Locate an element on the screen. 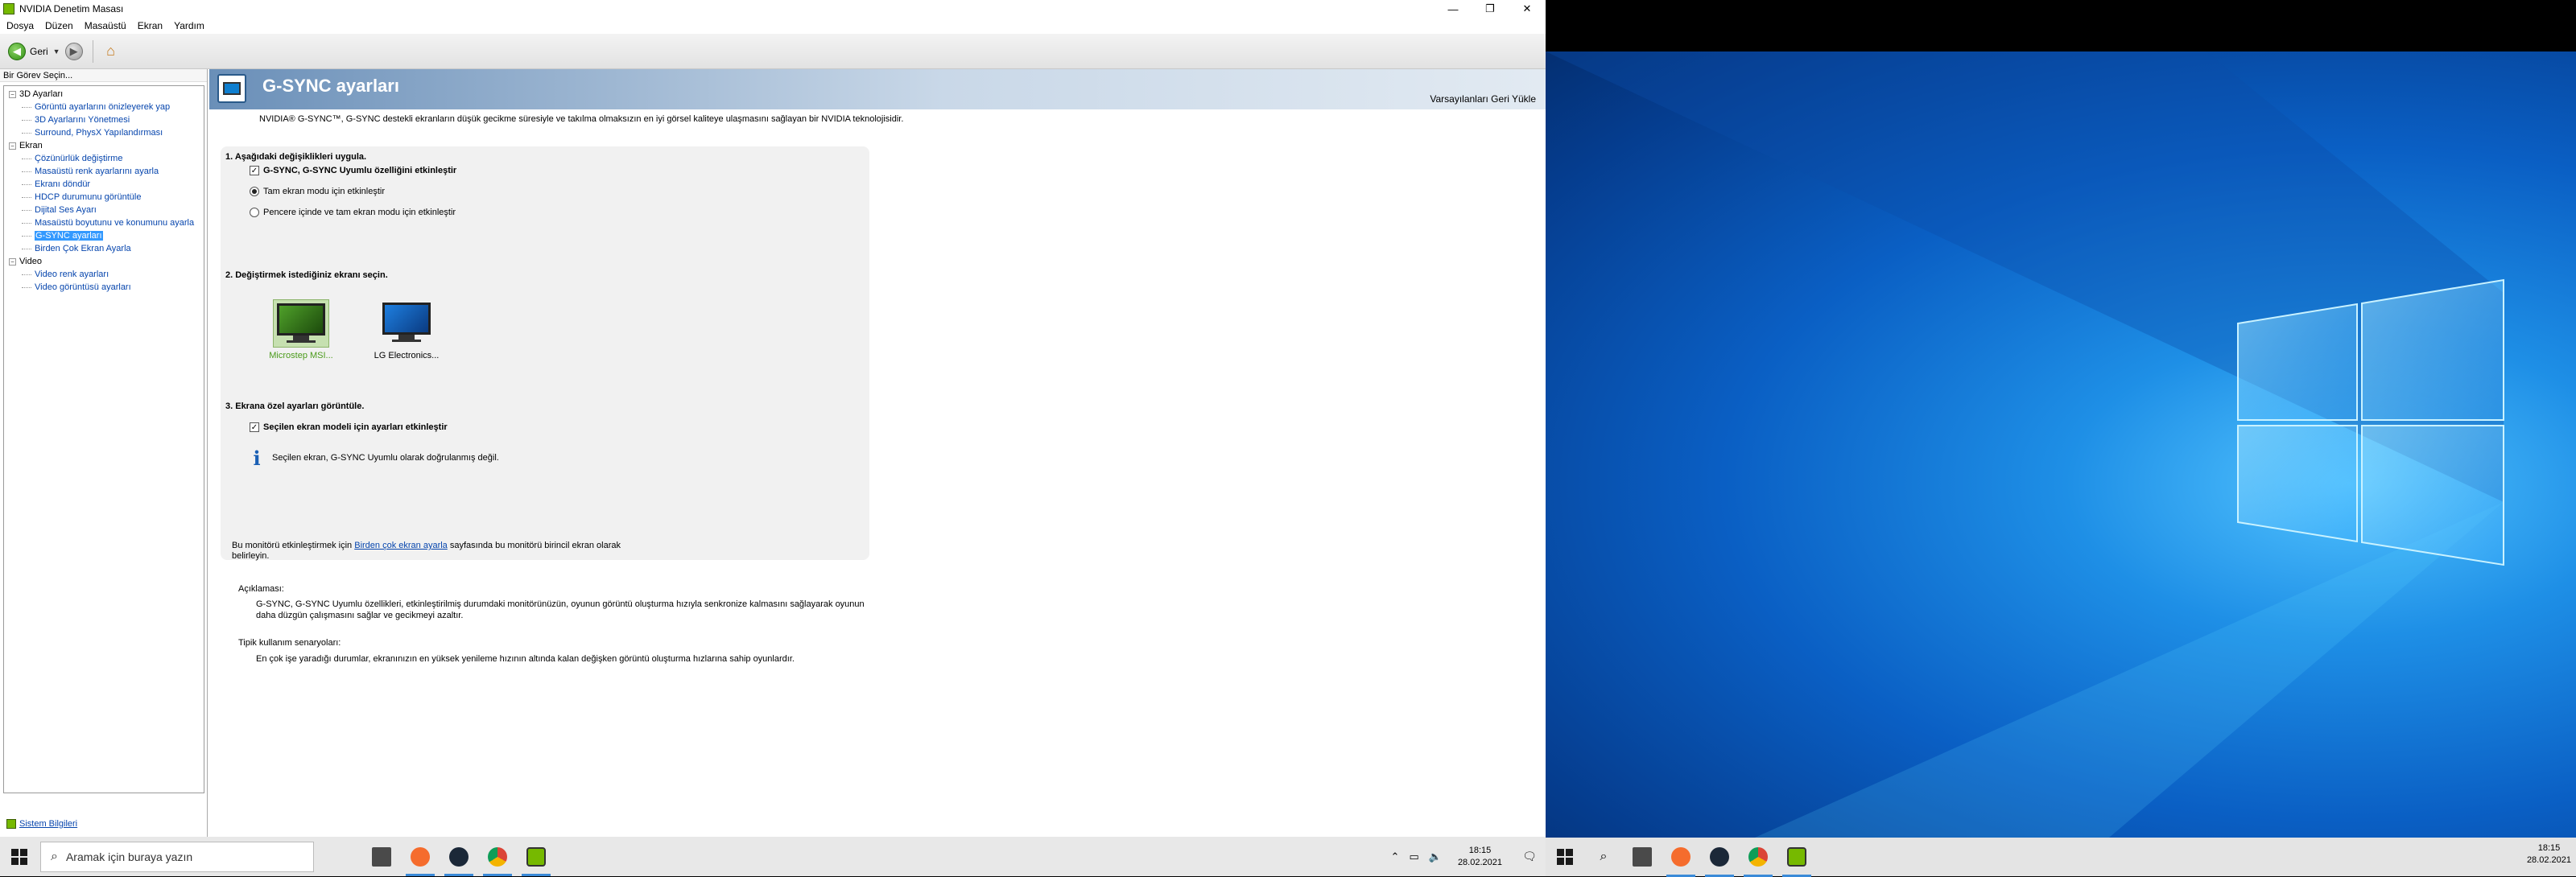  origin-app-button is located at coordinates (421, 857).